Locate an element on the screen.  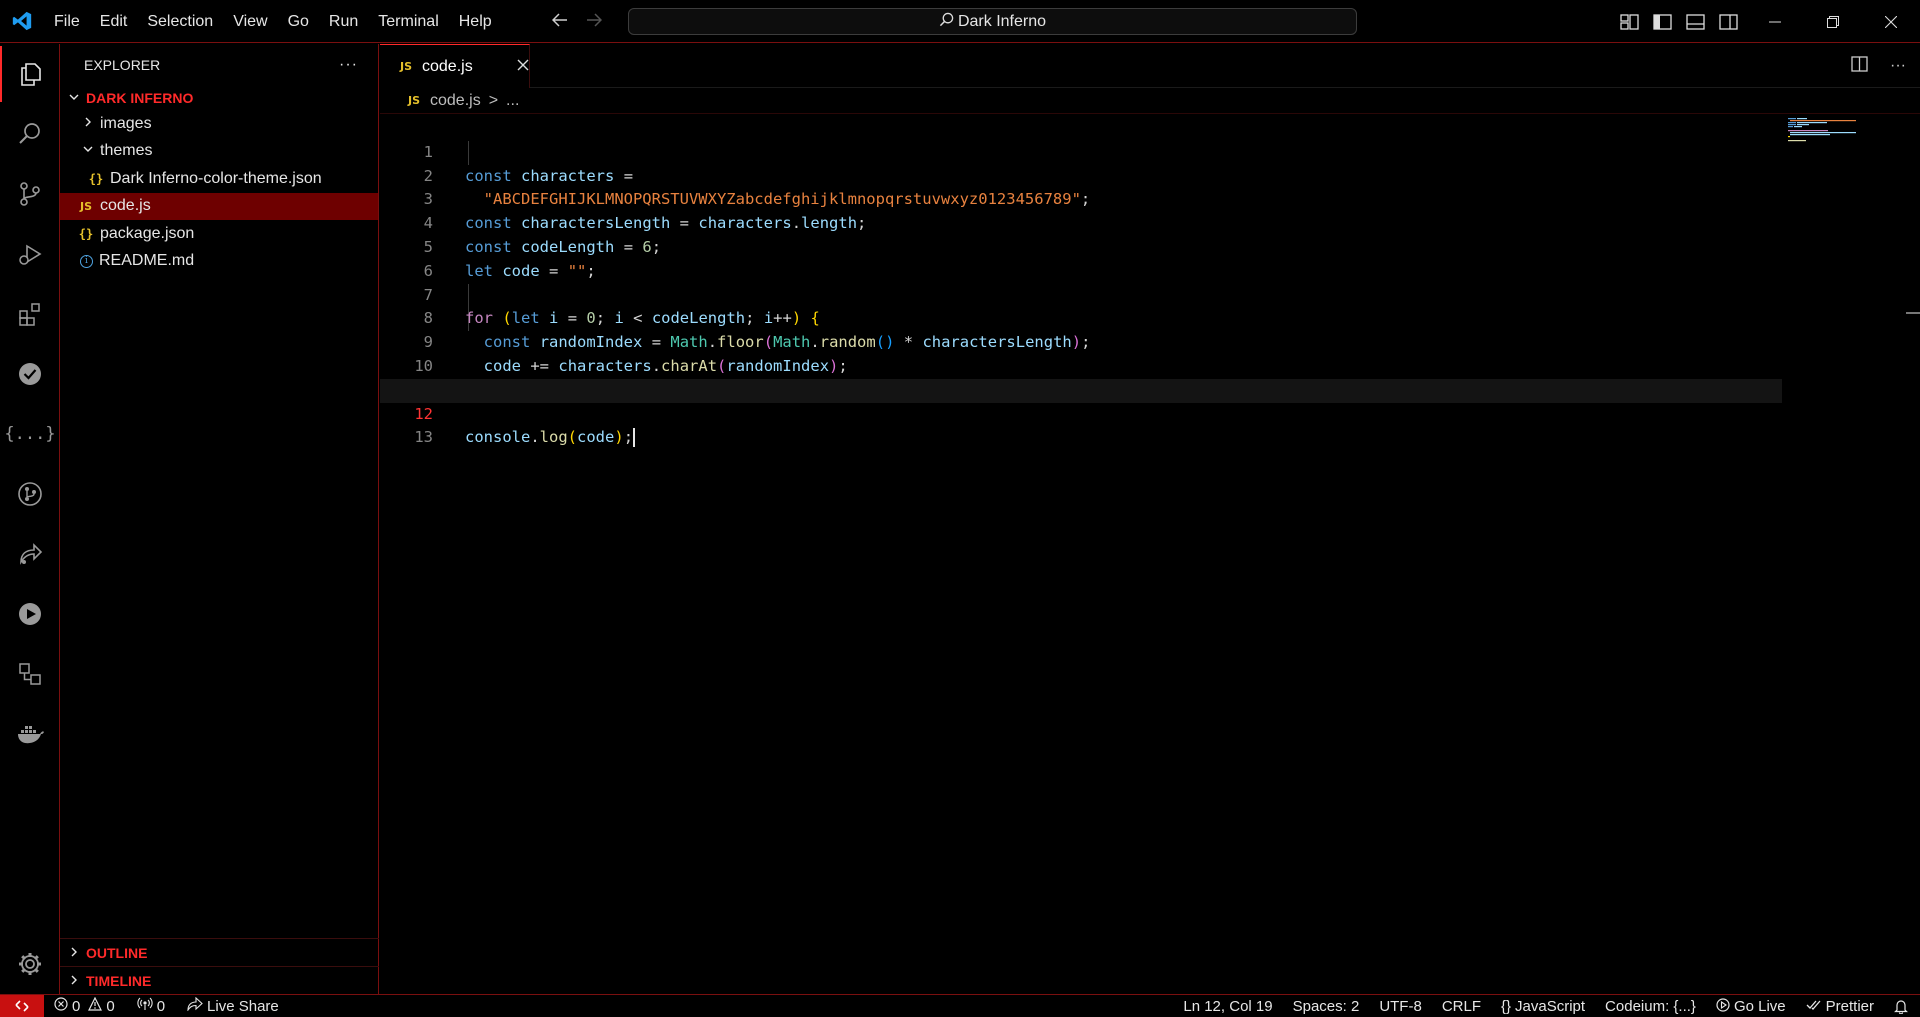
code-line: 5 let code = ""; is located at coordinates (1150, 246).